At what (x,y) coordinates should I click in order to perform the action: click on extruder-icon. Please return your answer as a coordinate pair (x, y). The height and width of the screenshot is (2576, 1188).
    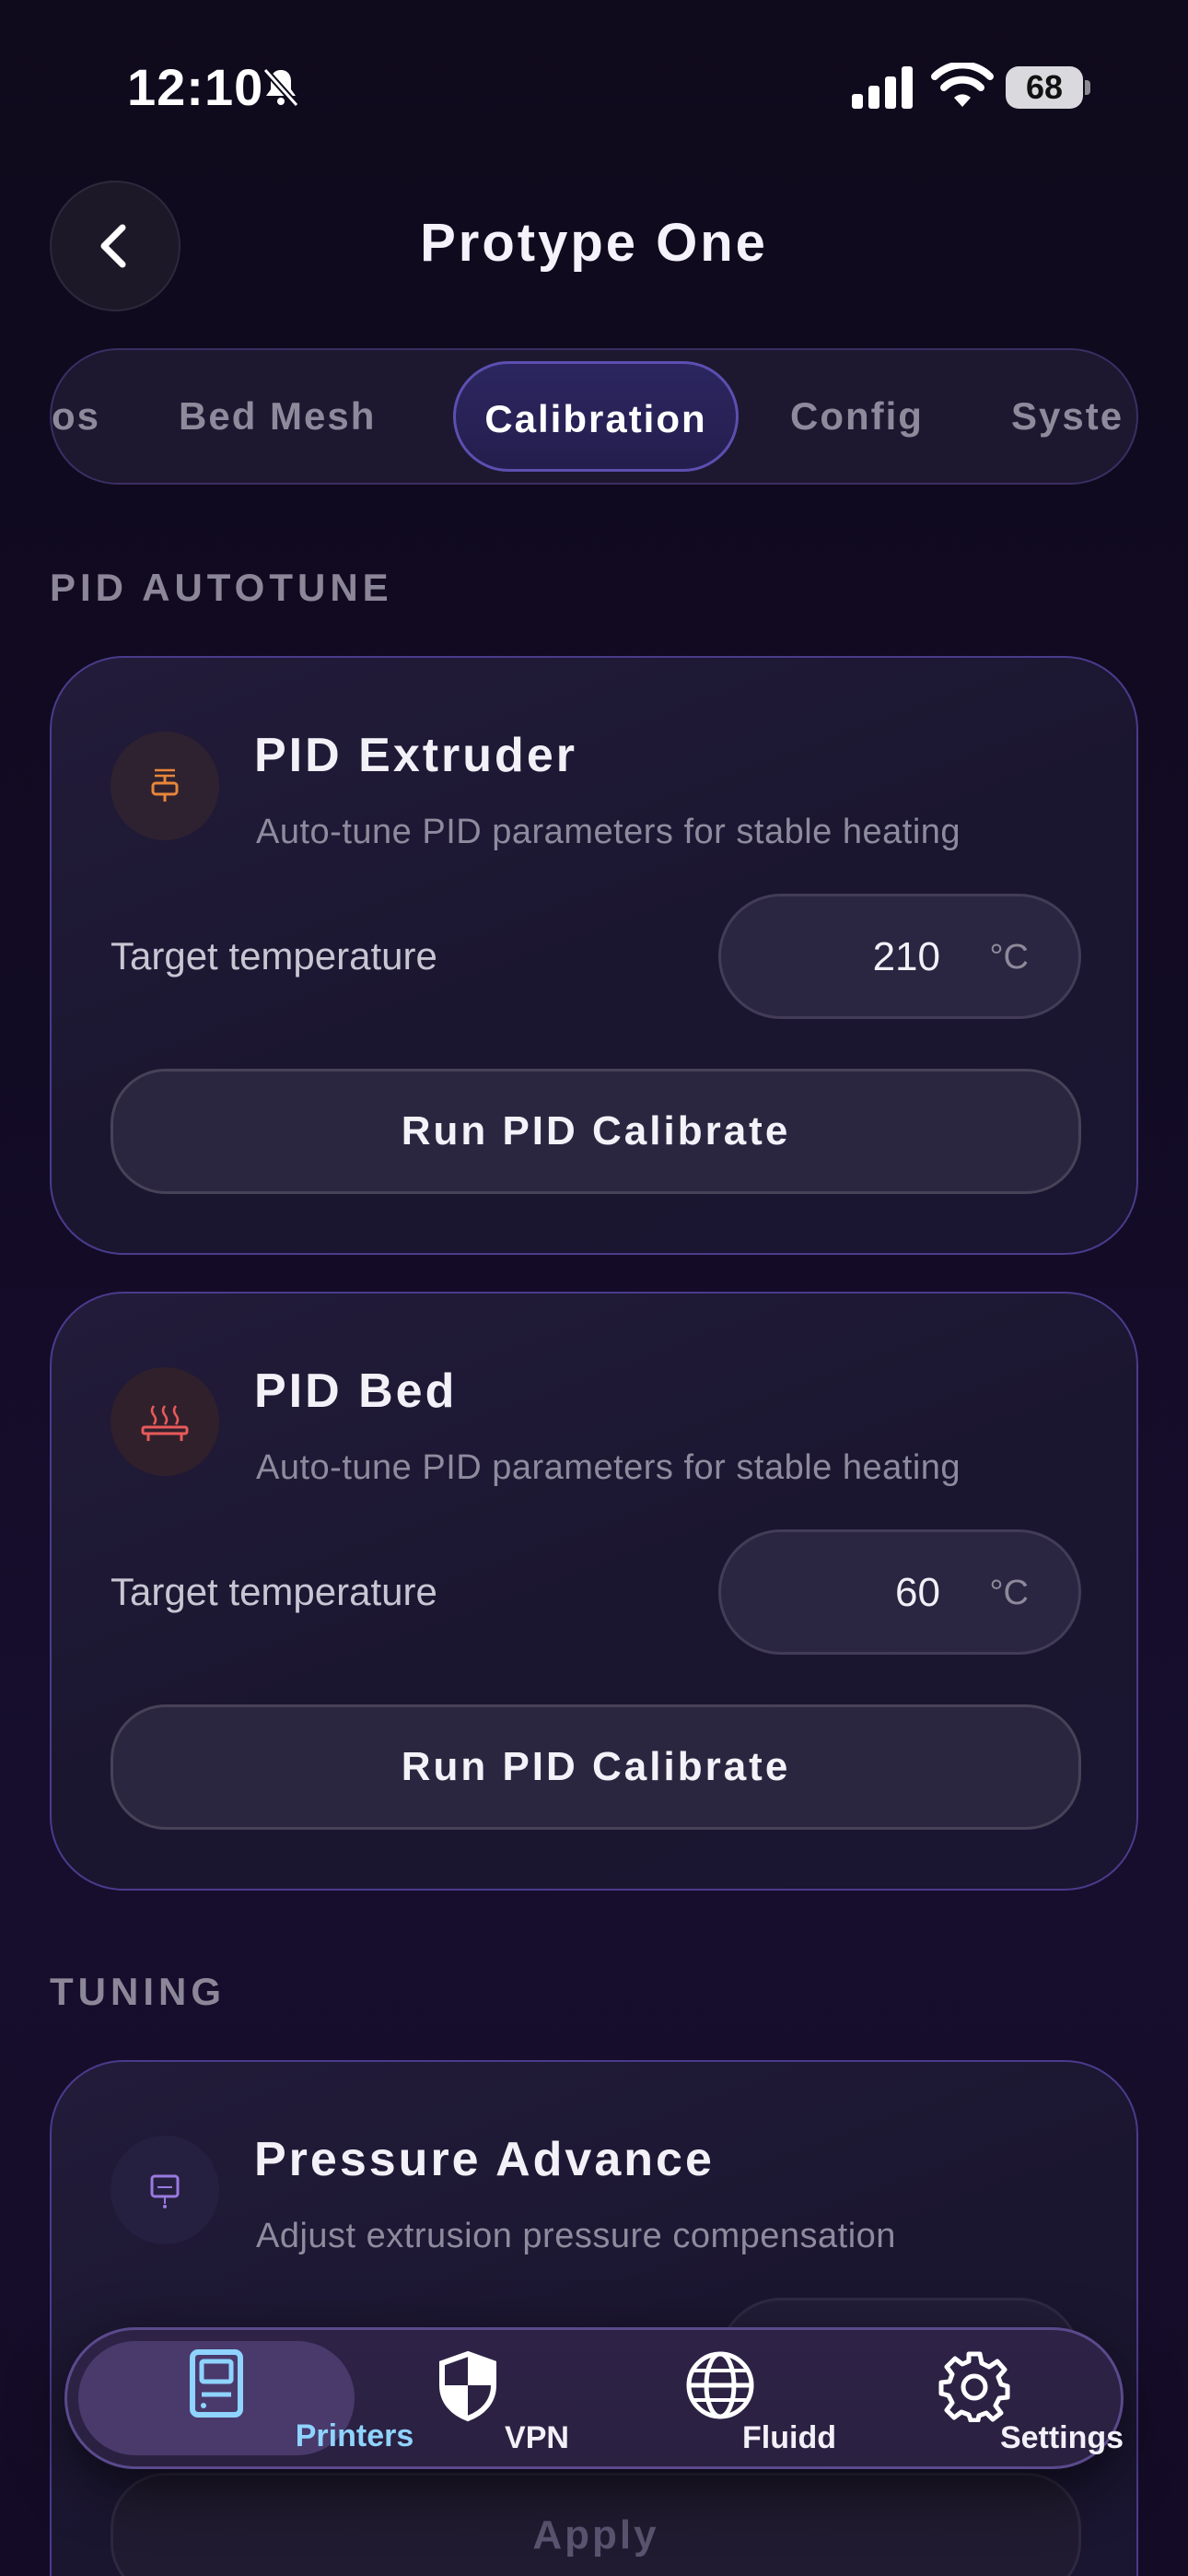
    Looking at the image, I should click on (165, 786).